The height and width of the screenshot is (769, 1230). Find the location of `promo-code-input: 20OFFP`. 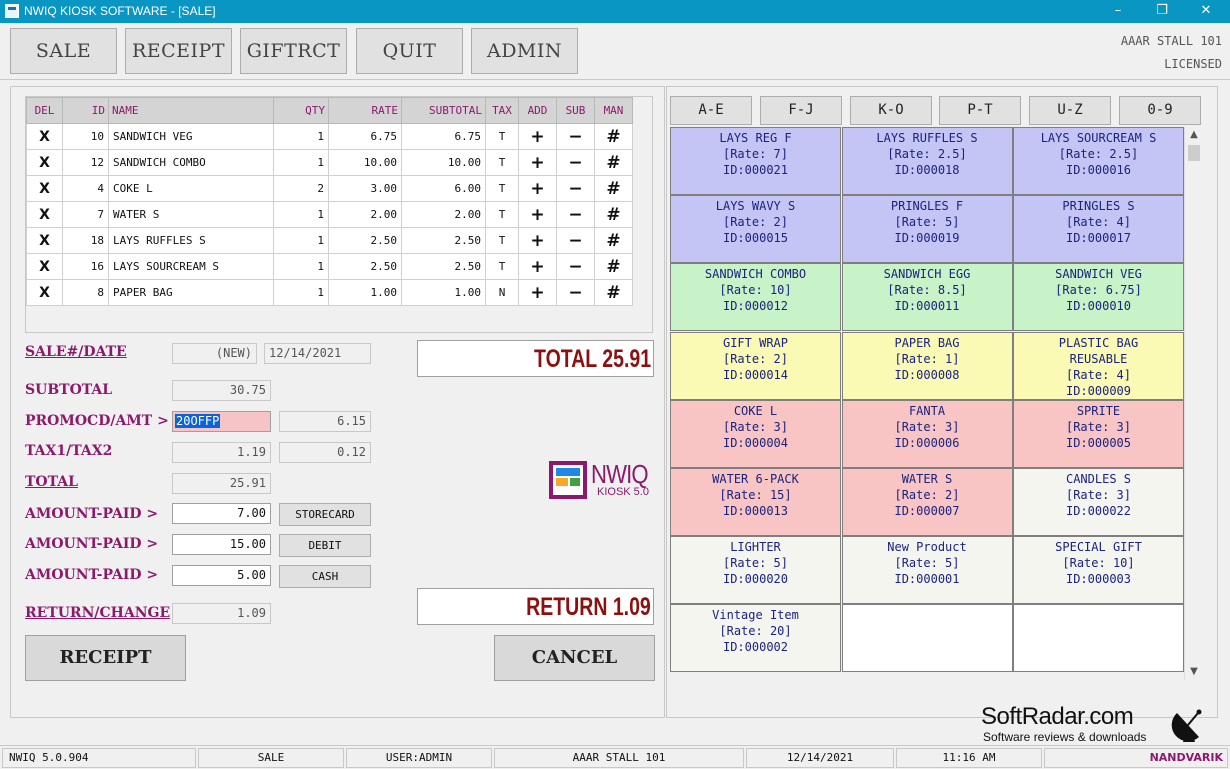

promo-code-input: 20OFFP is located at coordinates (221, 421).